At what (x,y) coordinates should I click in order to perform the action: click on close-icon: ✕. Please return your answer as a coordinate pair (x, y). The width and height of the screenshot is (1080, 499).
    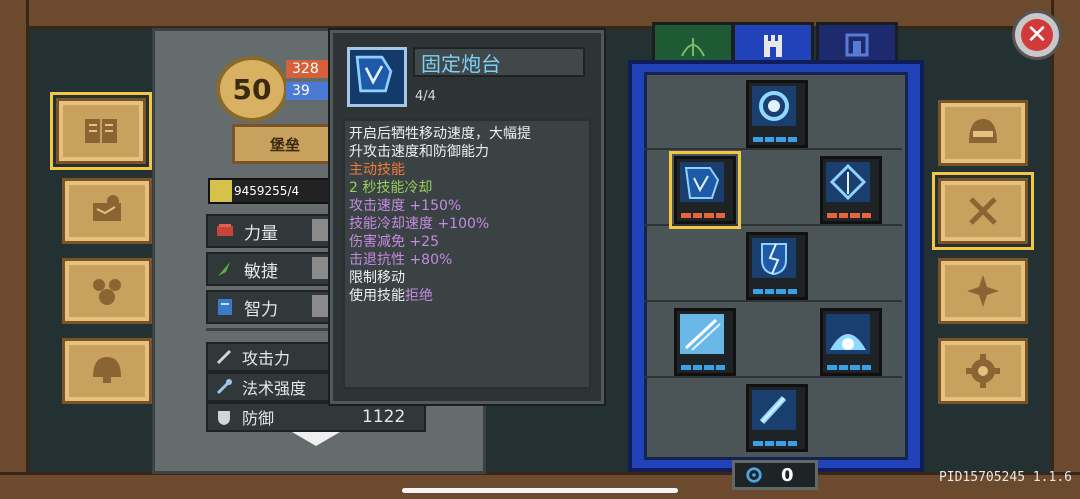
    Looking at the image, I should click on (1037, 35).